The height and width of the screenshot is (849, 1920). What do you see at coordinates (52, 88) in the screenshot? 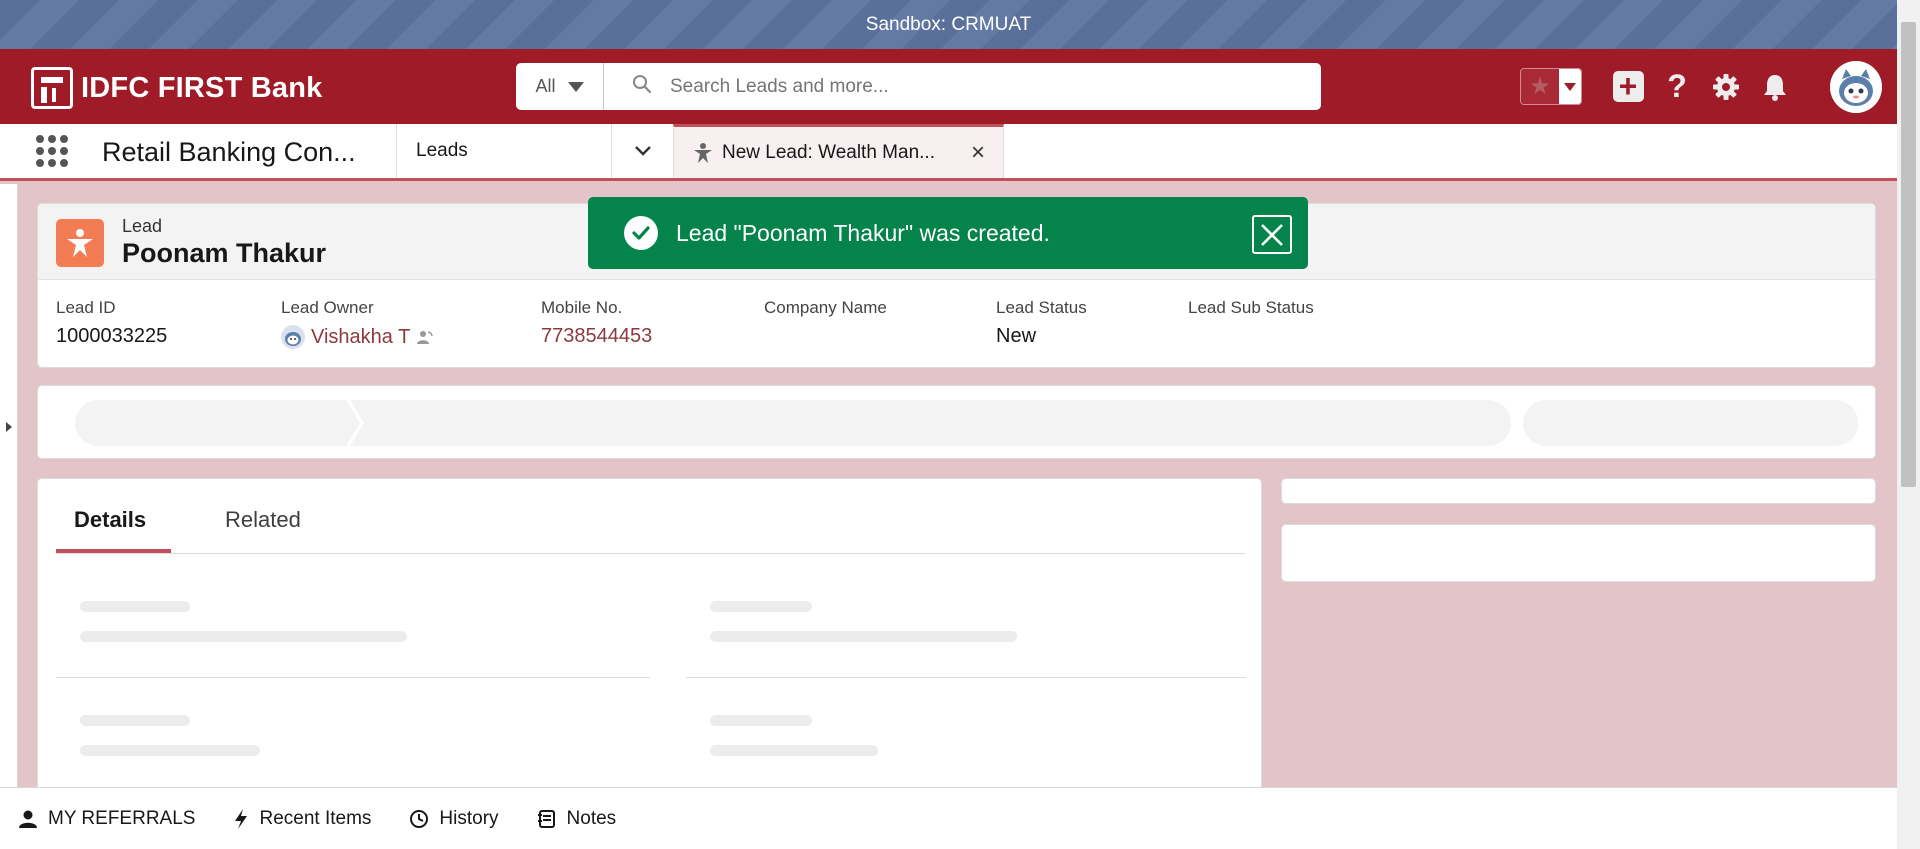
I see `brand-logo-mark` at bounding box center [52, 88].